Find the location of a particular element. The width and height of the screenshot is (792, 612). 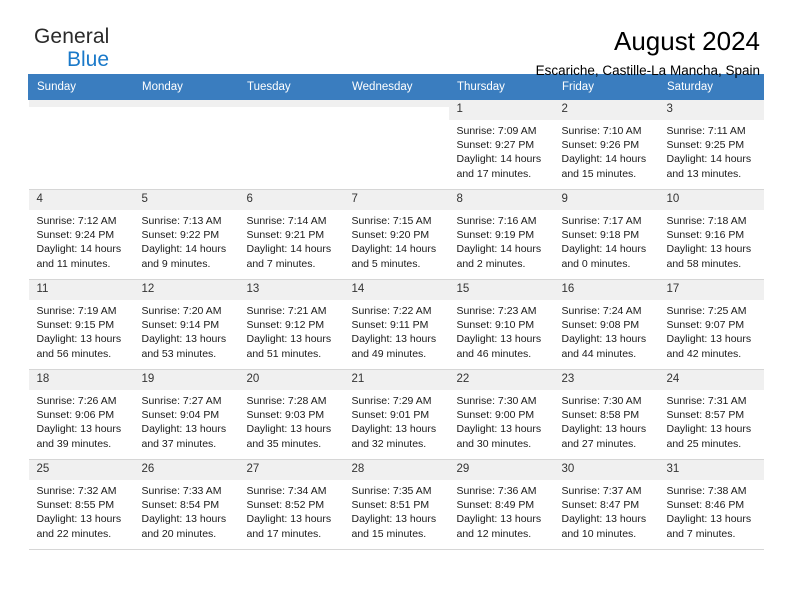

day-number: 14 is located at coordinates (396, 290).